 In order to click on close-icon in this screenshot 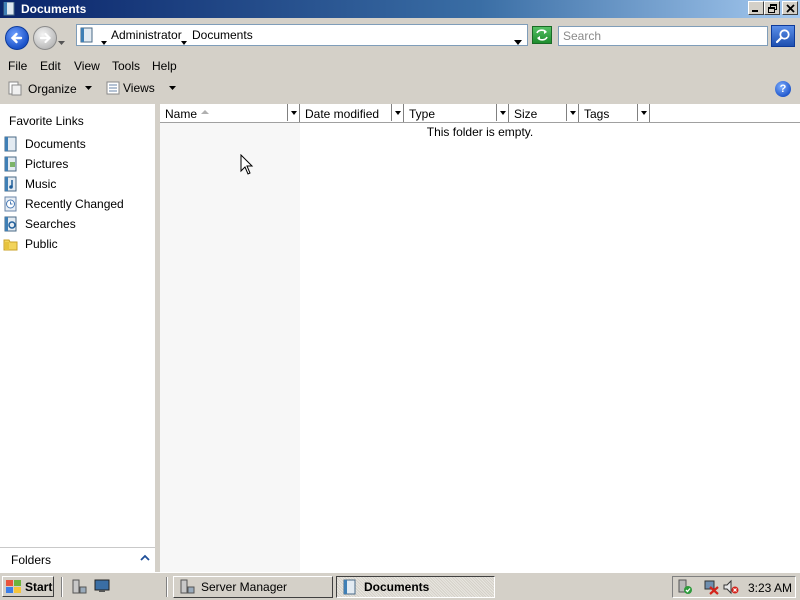, I will do `click(790, 8)`.